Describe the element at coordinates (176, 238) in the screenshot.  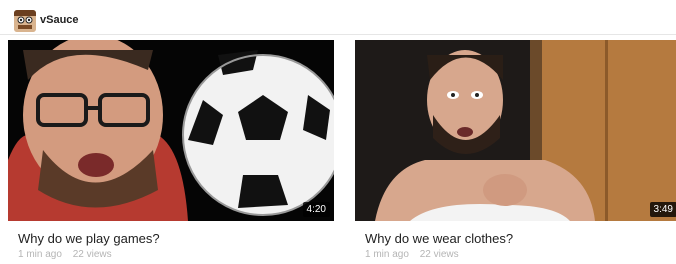
I see `video-title: Why do we play games?` at that location.